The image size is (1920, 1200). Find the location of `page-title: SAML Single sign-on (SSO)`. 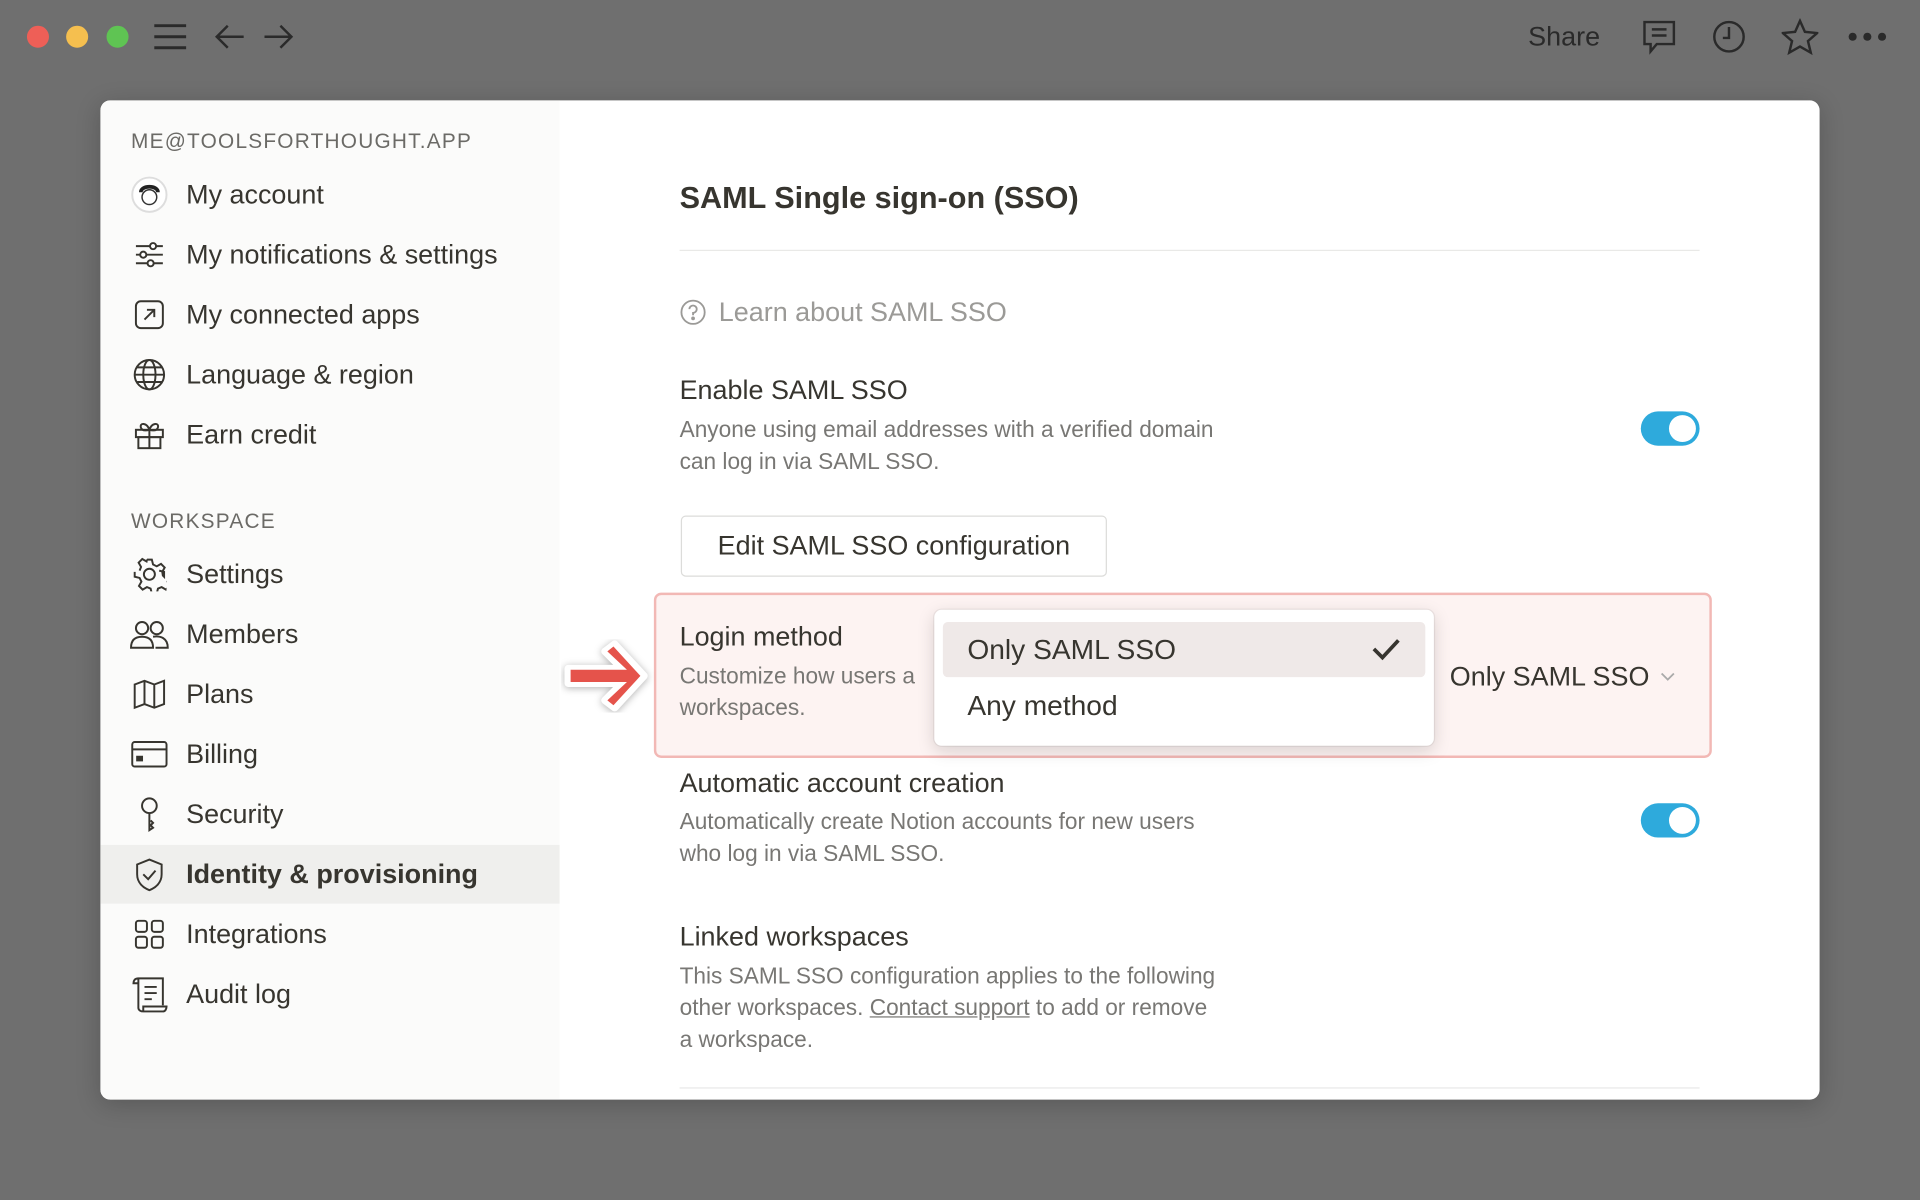

page-title: SAML Single sign-on (SSO) is located at coordinates (879, 198).